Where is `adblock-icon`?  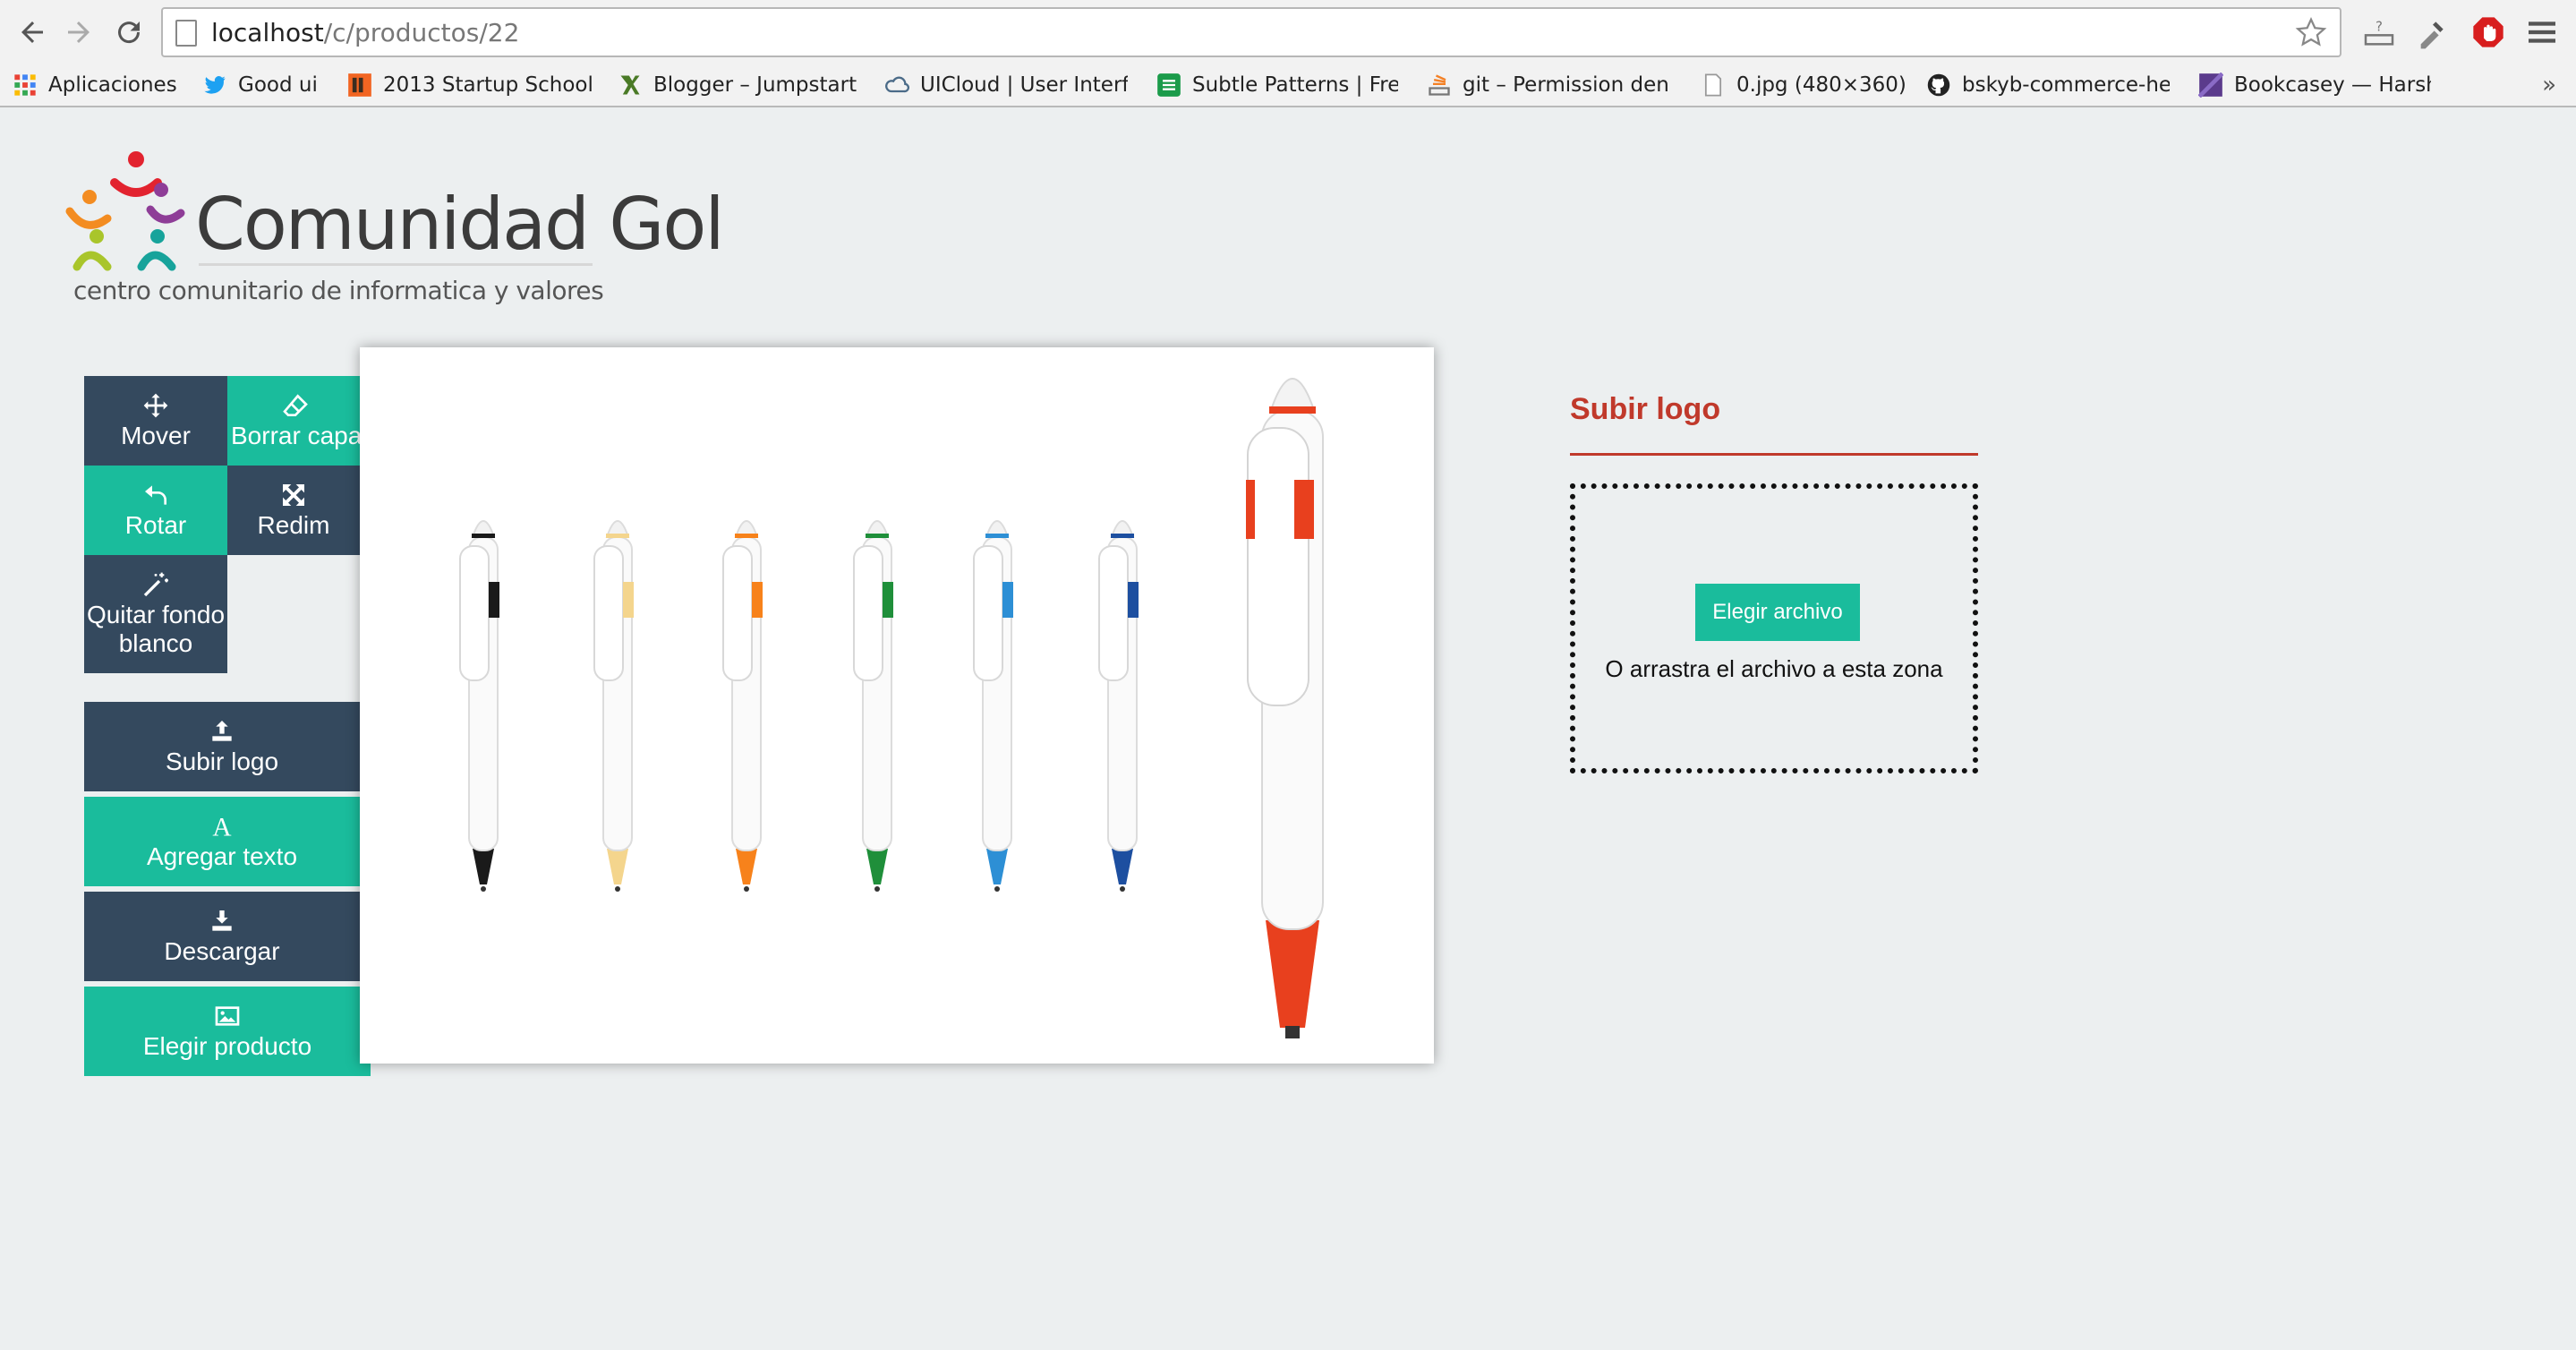 adblock-icon is located at coordinates (2488, 32).